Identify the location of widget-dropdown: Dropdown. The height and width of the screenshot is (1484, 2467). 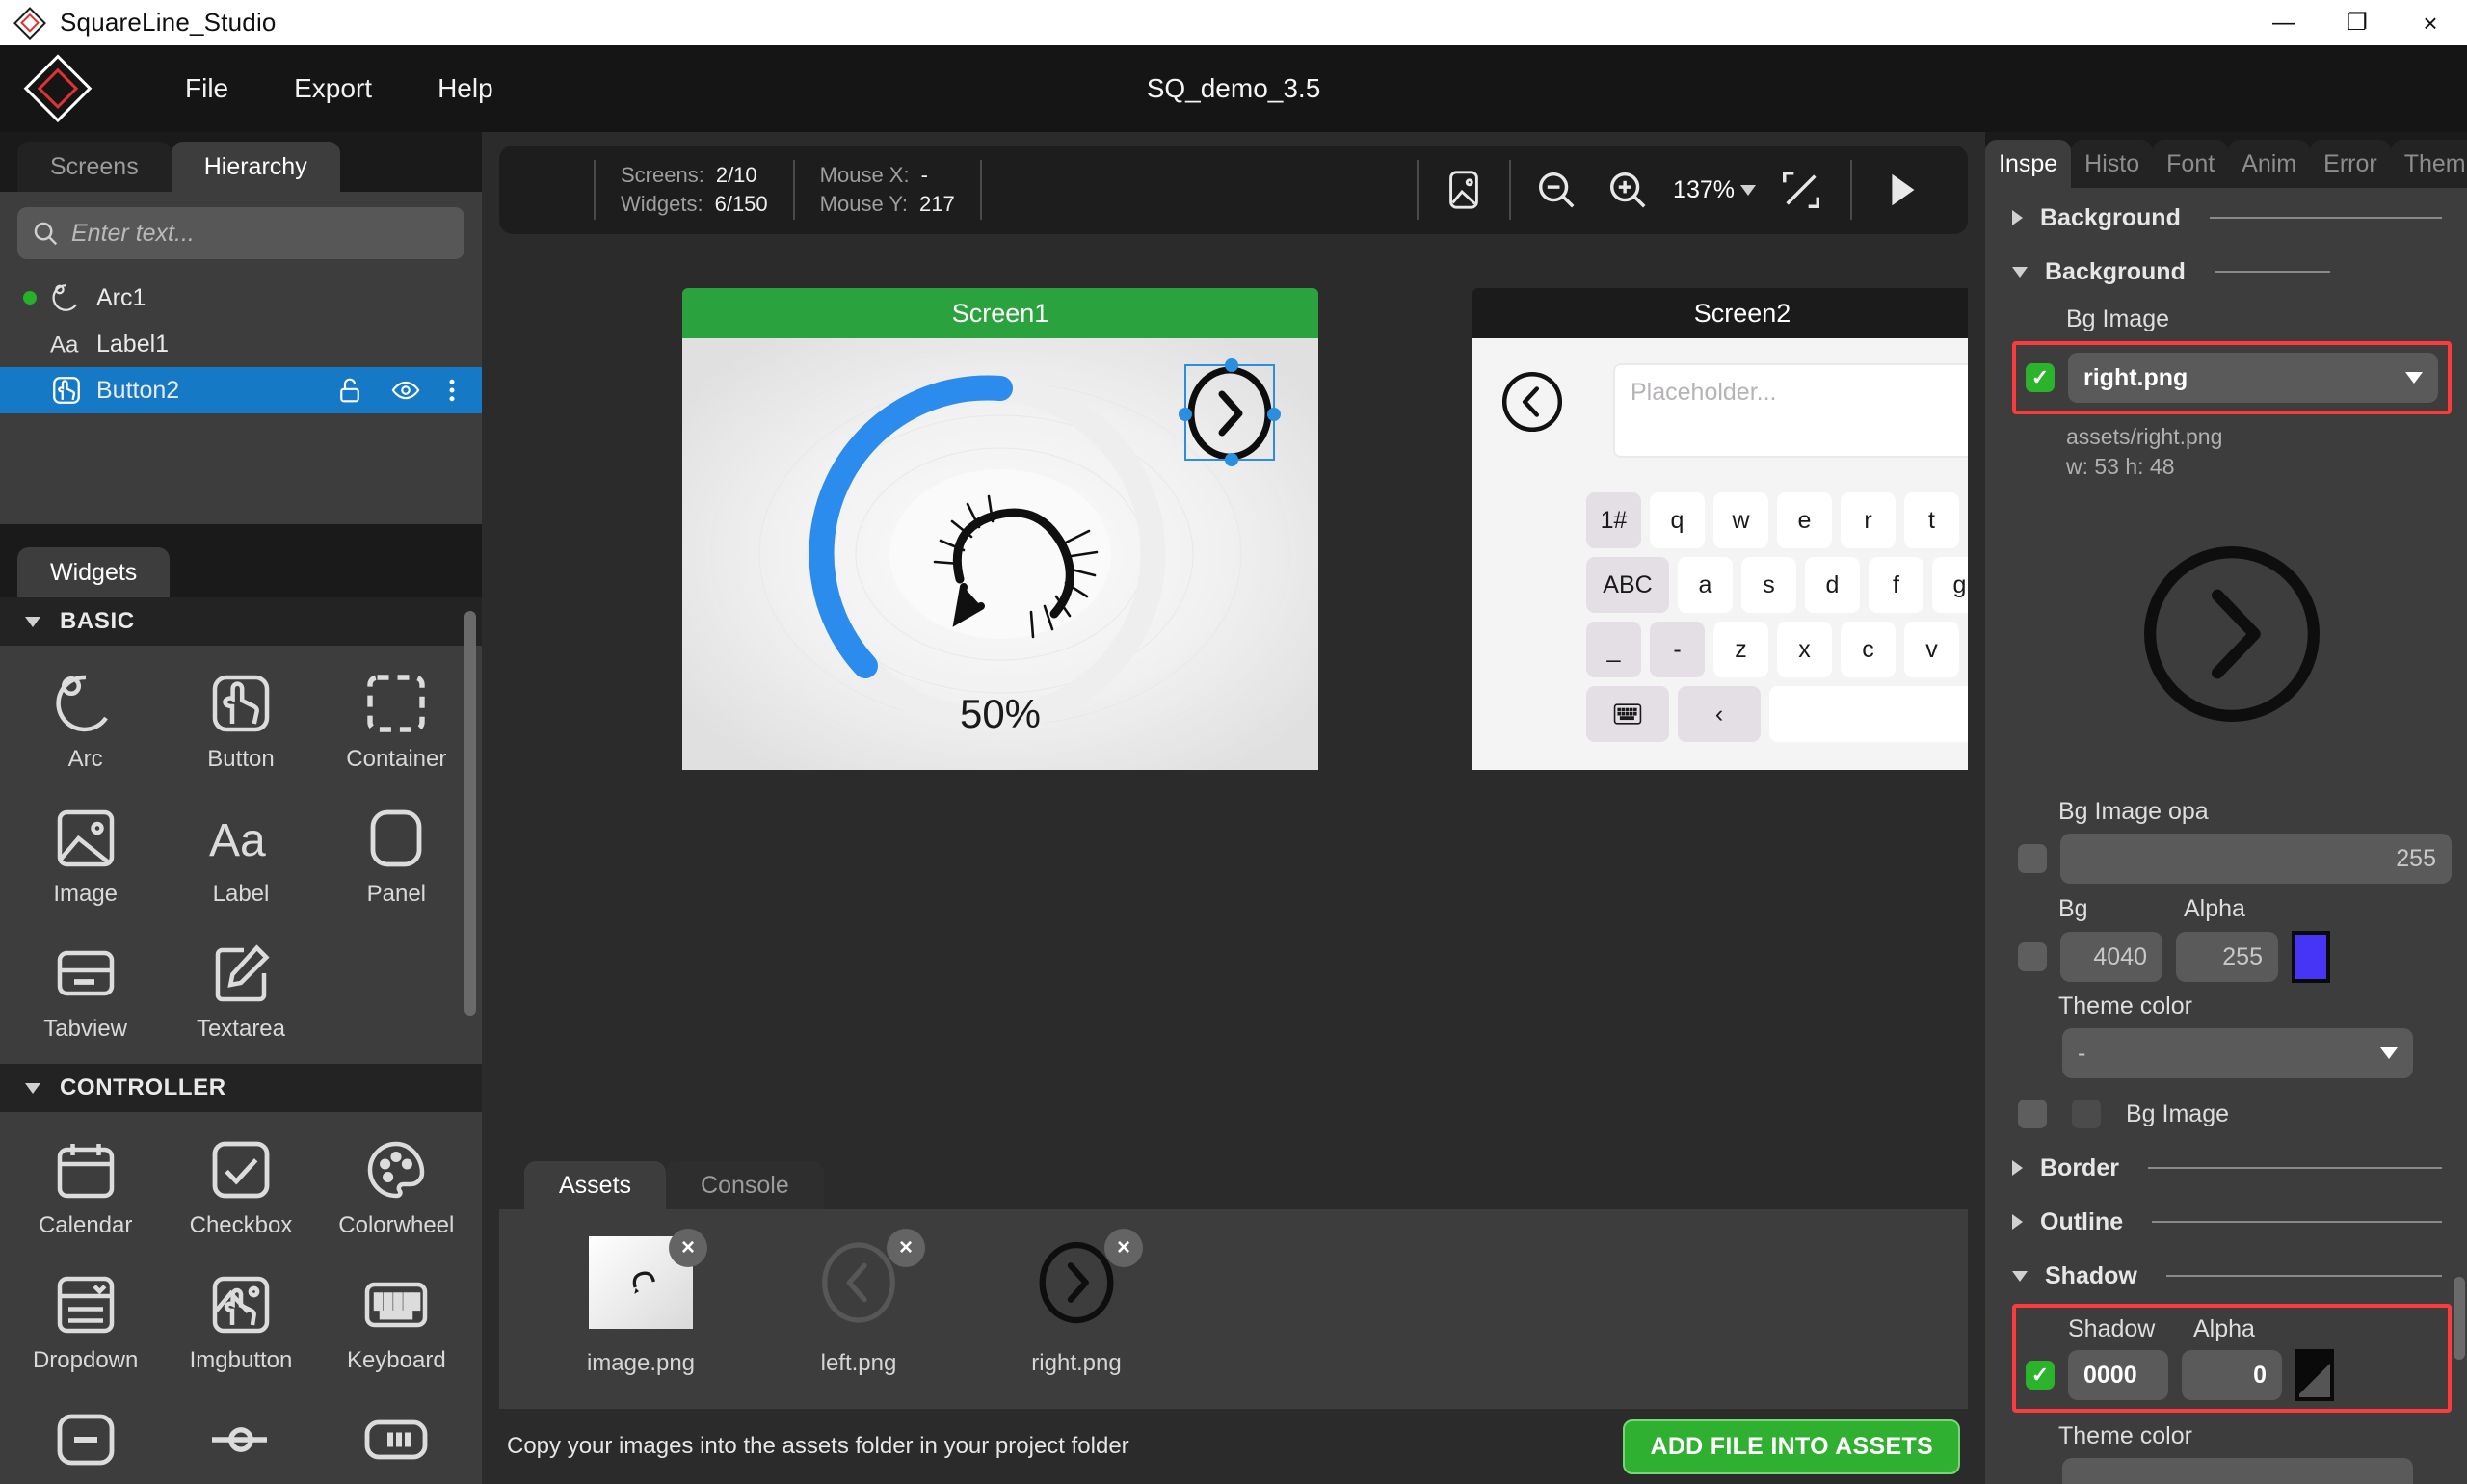
(85, 1324).